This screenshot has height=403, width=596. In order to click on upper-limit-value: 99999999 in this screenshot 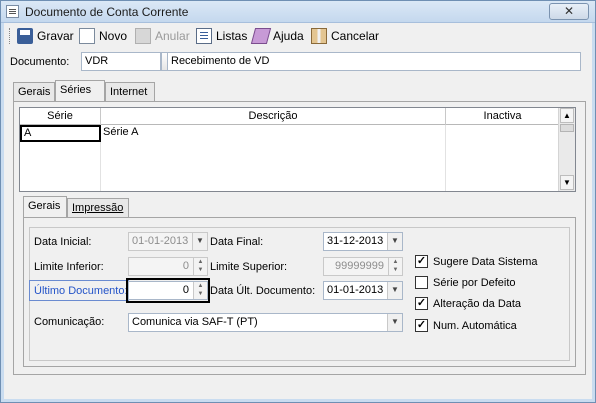, I will do `click(359, 266)`.